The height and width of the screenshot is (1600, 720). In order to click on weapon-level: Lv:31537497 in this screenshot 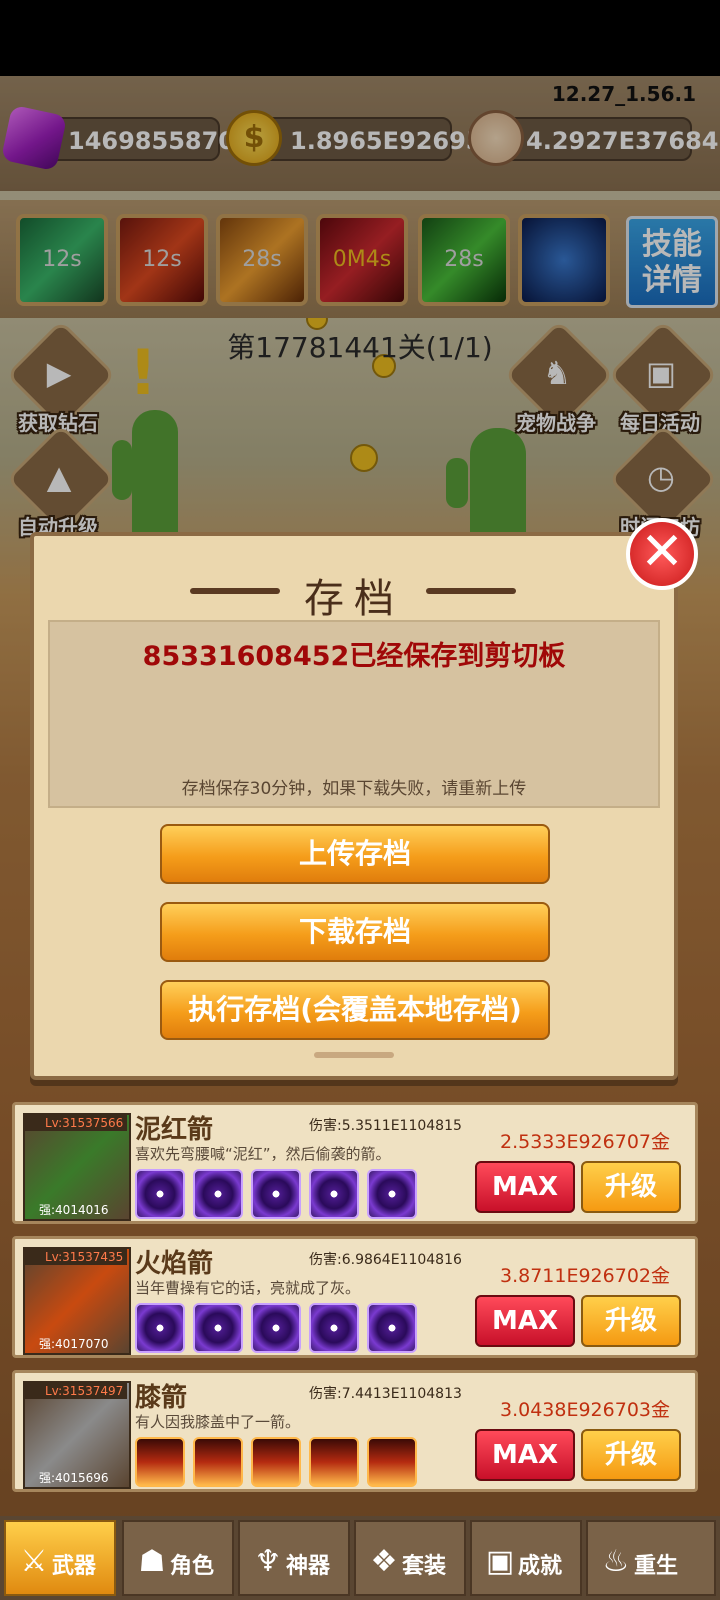, I will do `click(76, 1391)`.